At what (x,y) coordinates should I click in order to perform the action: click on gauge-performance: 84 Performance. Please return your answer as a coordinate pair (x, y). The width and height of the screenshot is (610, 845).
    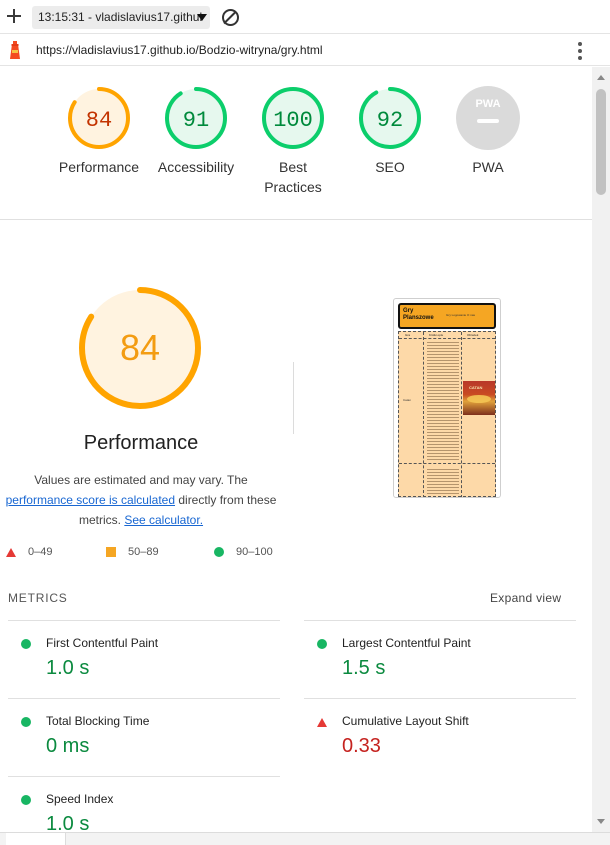
    Looking at the image, I should click on (99, 131).